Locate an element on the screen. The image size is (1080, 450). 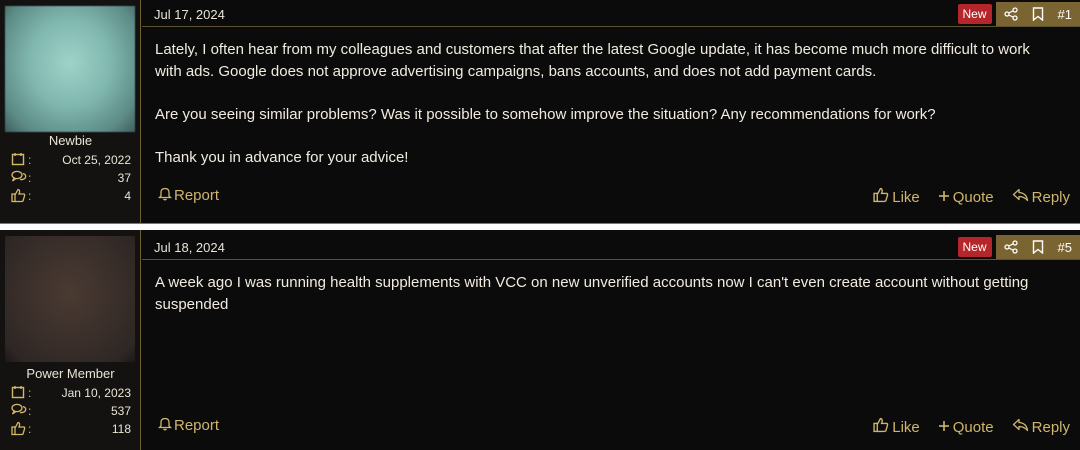
post-date: Jul 17, 2024 is located at coordinates (189, 14).